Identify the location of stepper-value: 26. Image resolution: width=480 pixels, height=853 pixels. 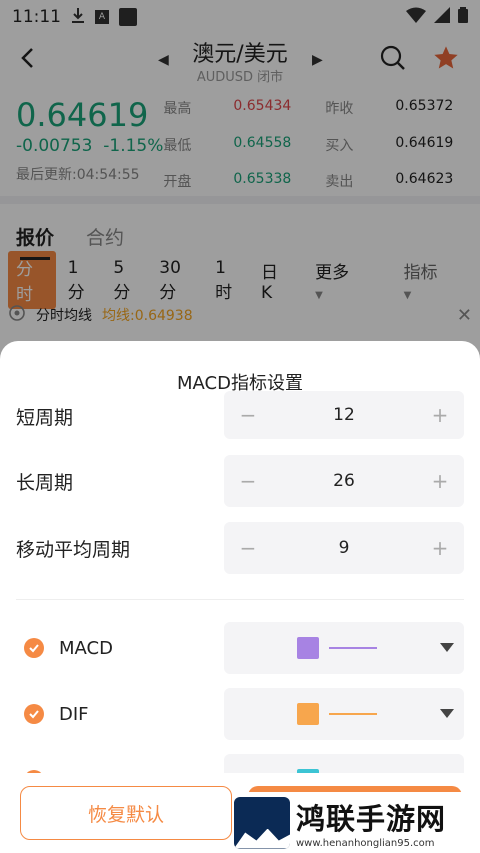
(344, 481).